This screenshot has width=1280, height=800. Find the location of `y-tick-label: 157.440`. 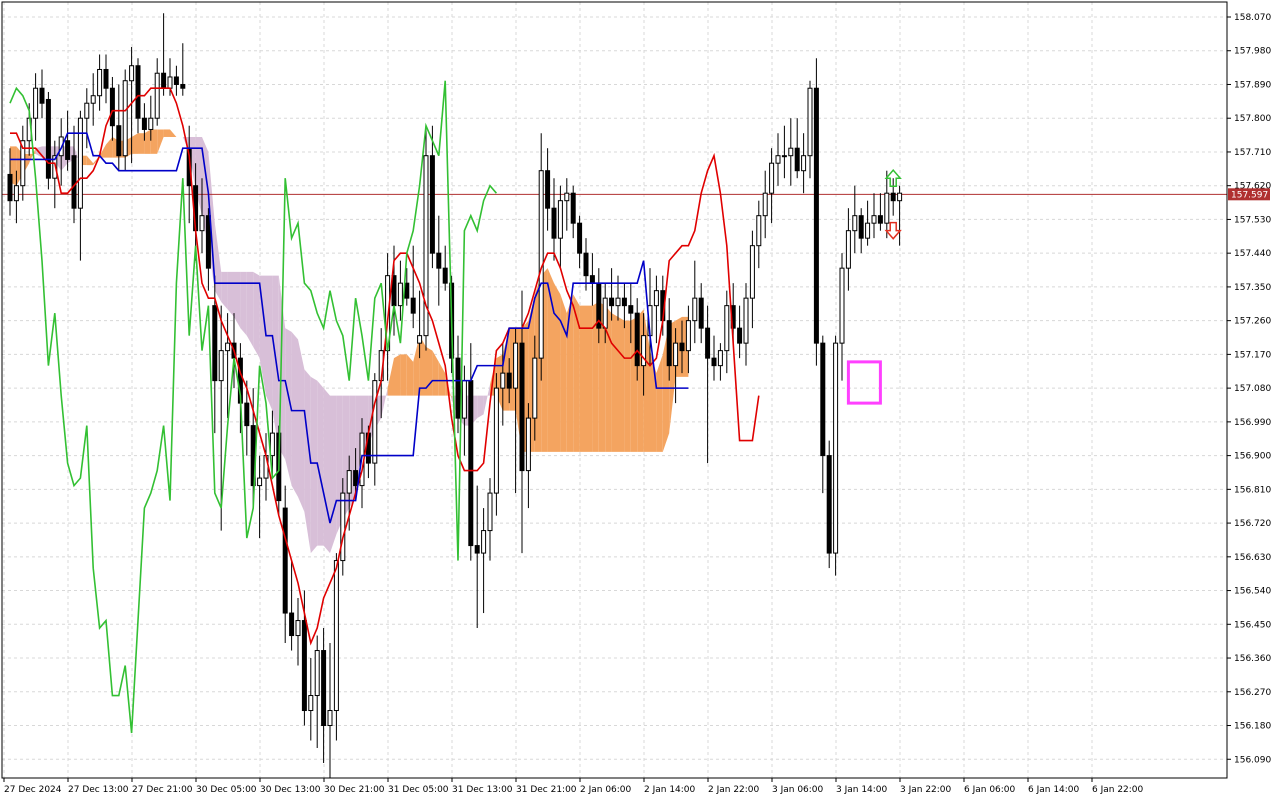

y-tick-label: 157.440 is located at coordinates (1252, 254).